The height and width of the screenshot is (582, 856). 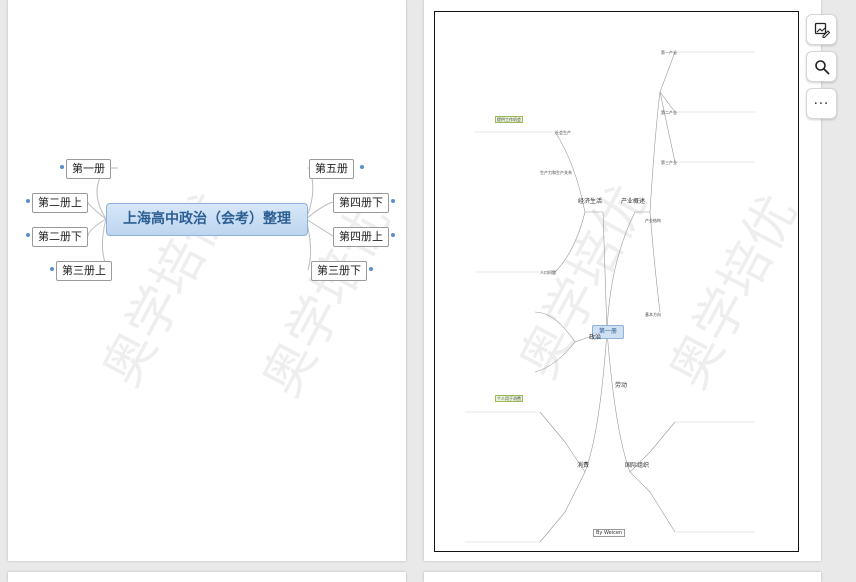 What do you see at coordinates (669, 162) in the screenshot?
I see `mindmap-node: 第三产业` at bounding box center [669, 162].